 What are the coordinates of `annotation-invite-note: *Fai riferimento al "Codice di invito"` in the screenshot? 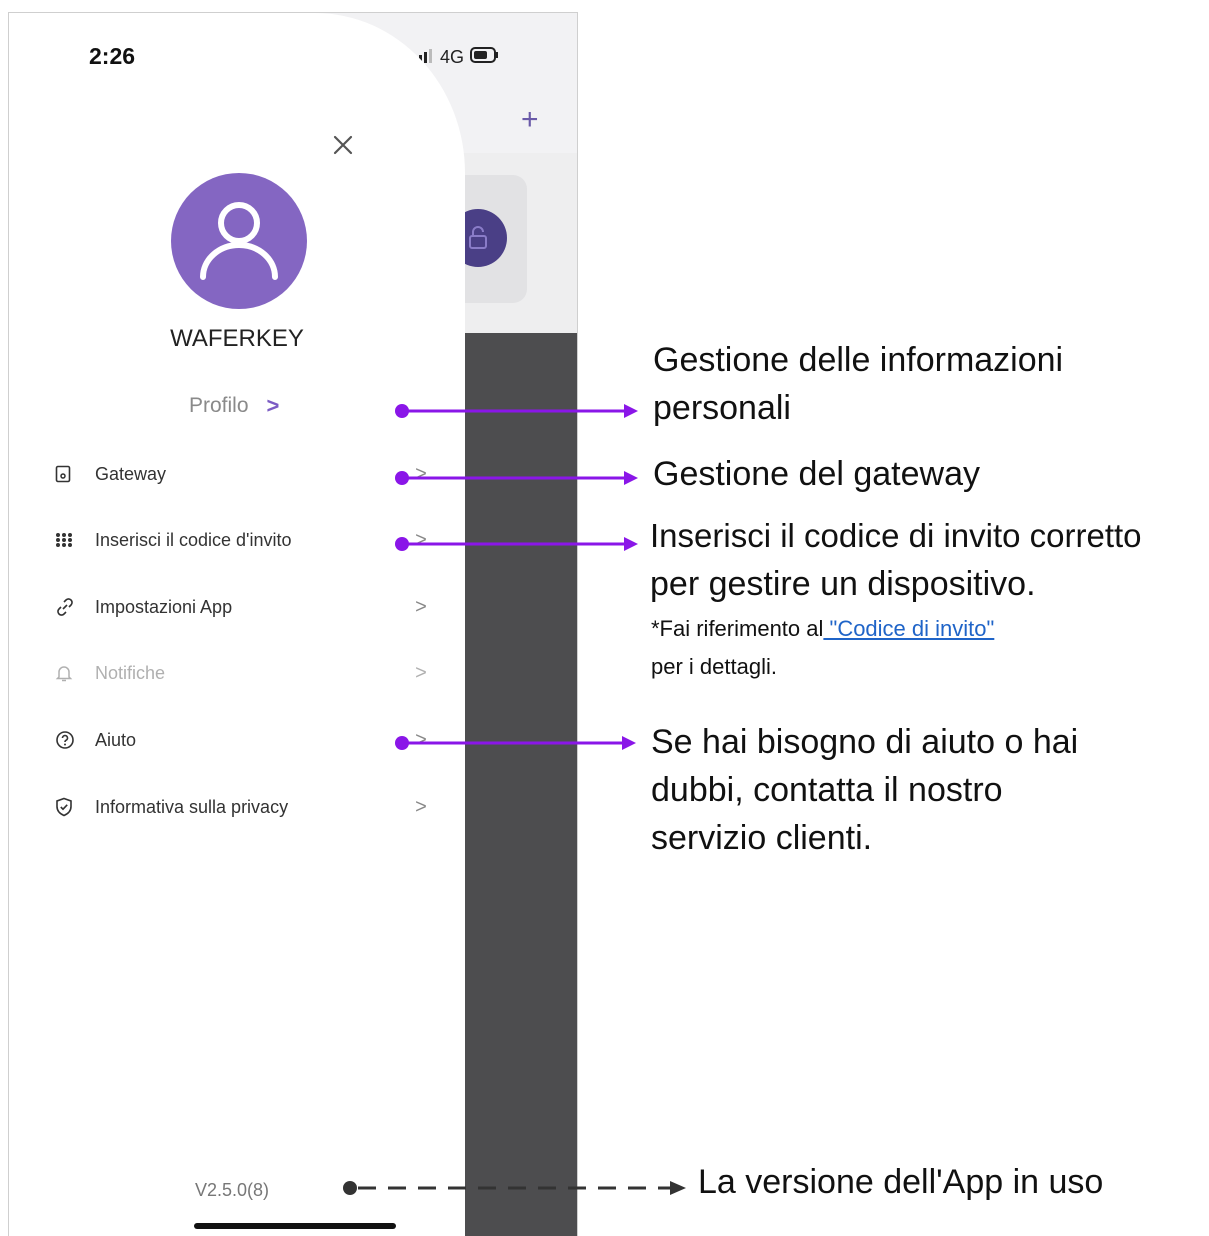 It's located at (823, 628).